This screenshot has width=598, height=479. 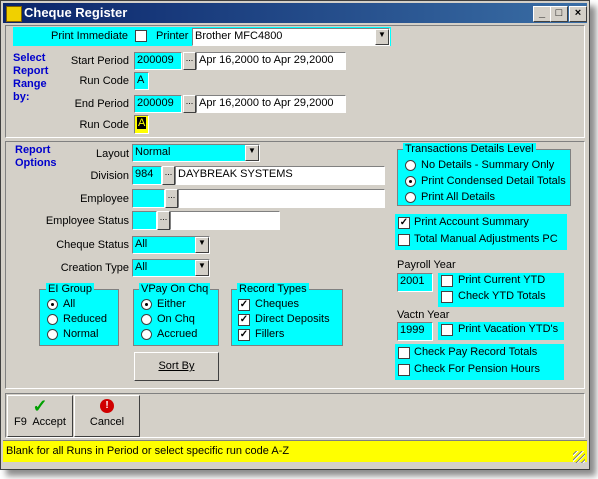 I want to click on start-period-range: Apr 16,2000 to Apr 29,2000, so click(x=271, y=61).